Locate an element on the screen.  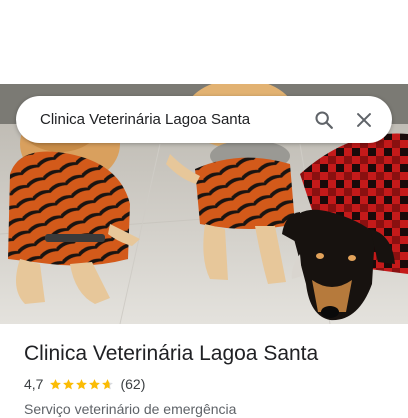
review-count: (62) is located at coordinates (132, 384).